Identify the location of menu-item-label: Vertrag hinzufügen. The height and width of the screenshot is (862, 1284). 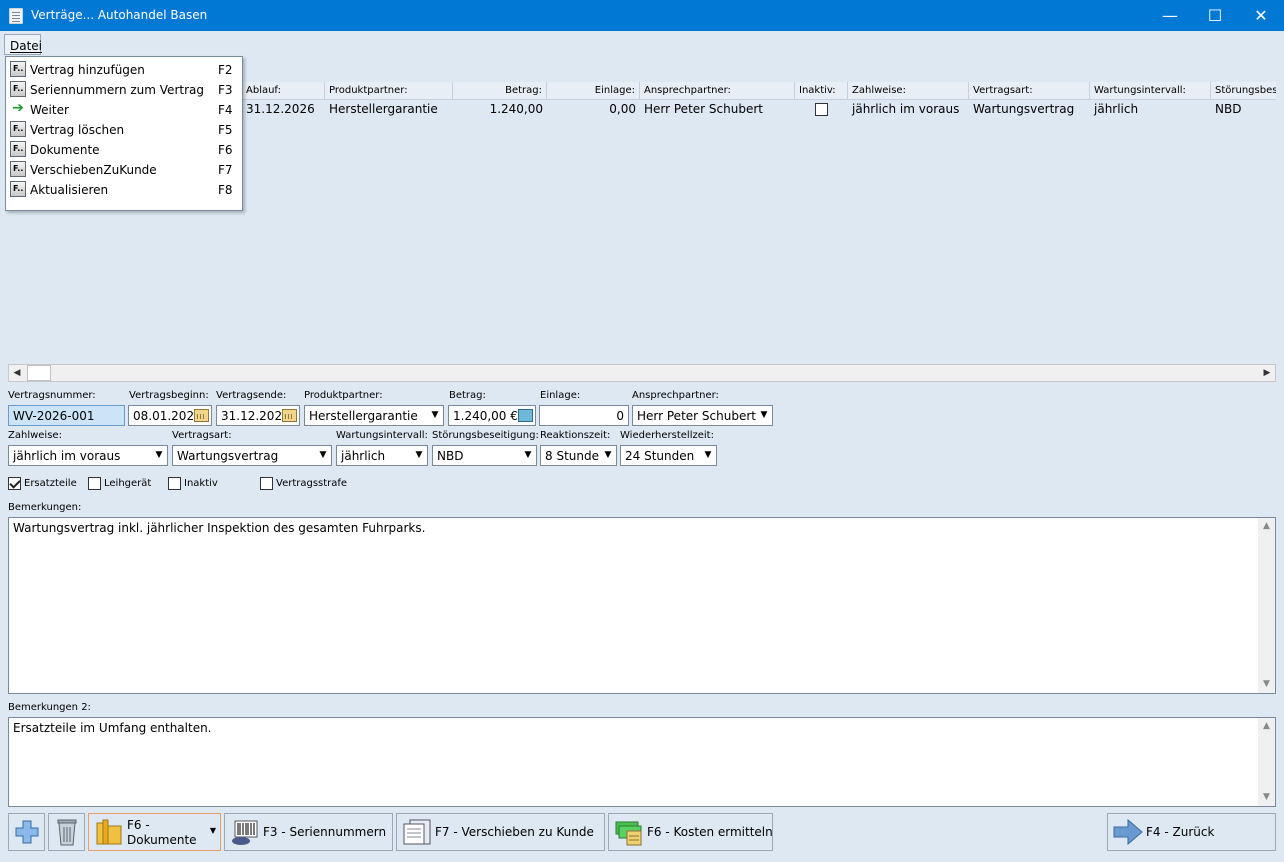
(87, 70).